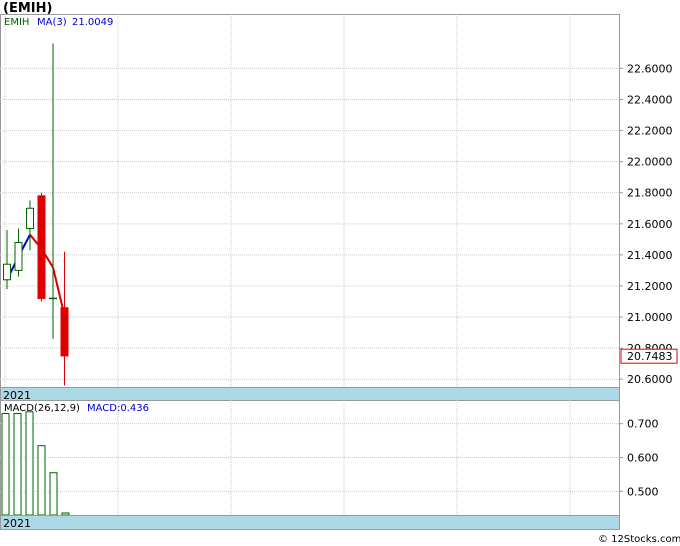 The height and width of the screenshot is (546, 680). I want to click on macd-value-label: MACD:0.436, so click(118, 408).